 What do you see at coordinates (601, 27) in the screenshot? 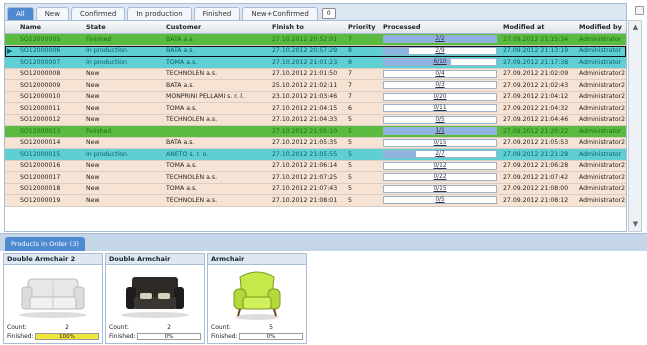
I see `column-header-modified-by: Modified by` at bounding box center [601, 27].